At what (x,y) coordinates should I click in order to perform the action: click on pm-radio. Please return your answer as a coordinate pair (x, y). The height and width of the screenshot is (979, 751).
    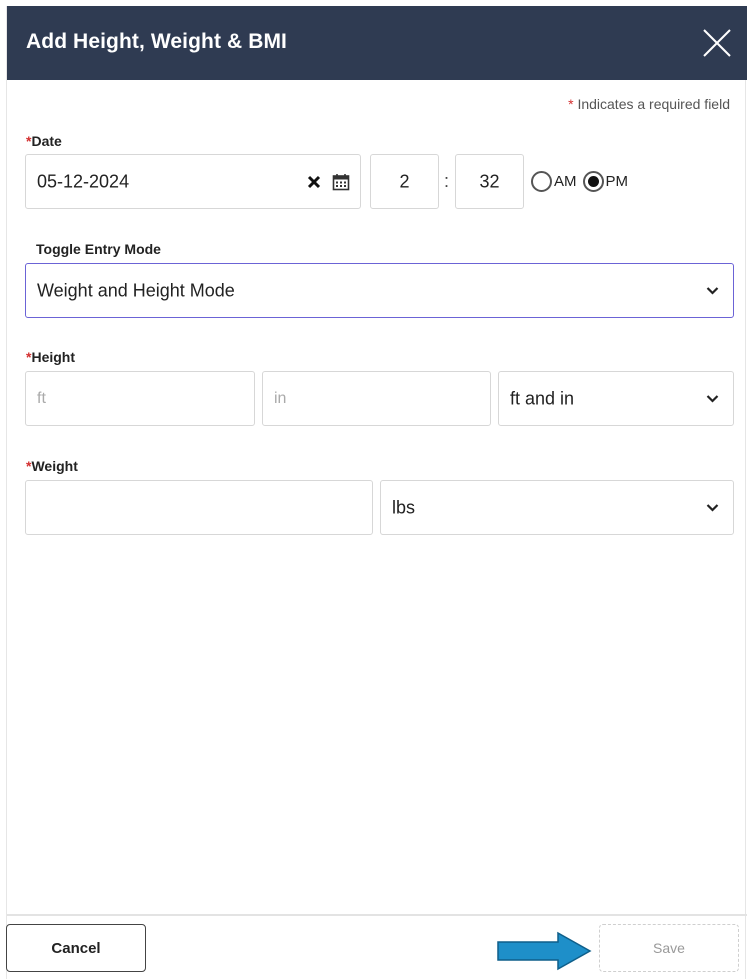
    Looking at the image, I should click on (593, 181).